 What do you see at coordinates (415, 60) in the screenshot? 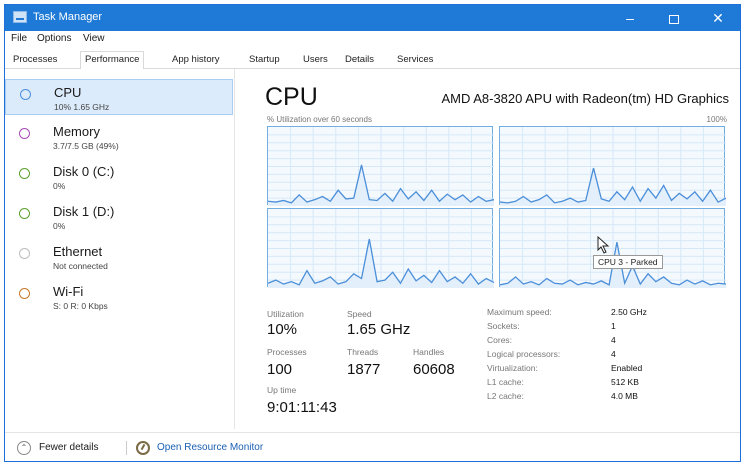
I see `tab-services: Services` at bounding box center [415, 60].